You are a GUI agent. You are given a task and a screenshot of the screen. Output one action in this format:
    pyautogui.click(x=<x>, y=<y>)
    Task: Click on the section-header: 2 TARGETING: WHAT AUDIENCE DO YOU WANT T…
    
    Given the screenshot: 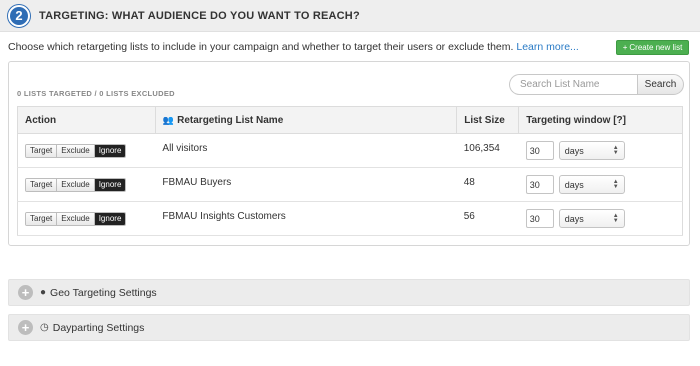 What is the action you would take?
    pyautogui.click(x=350, y=16)
    